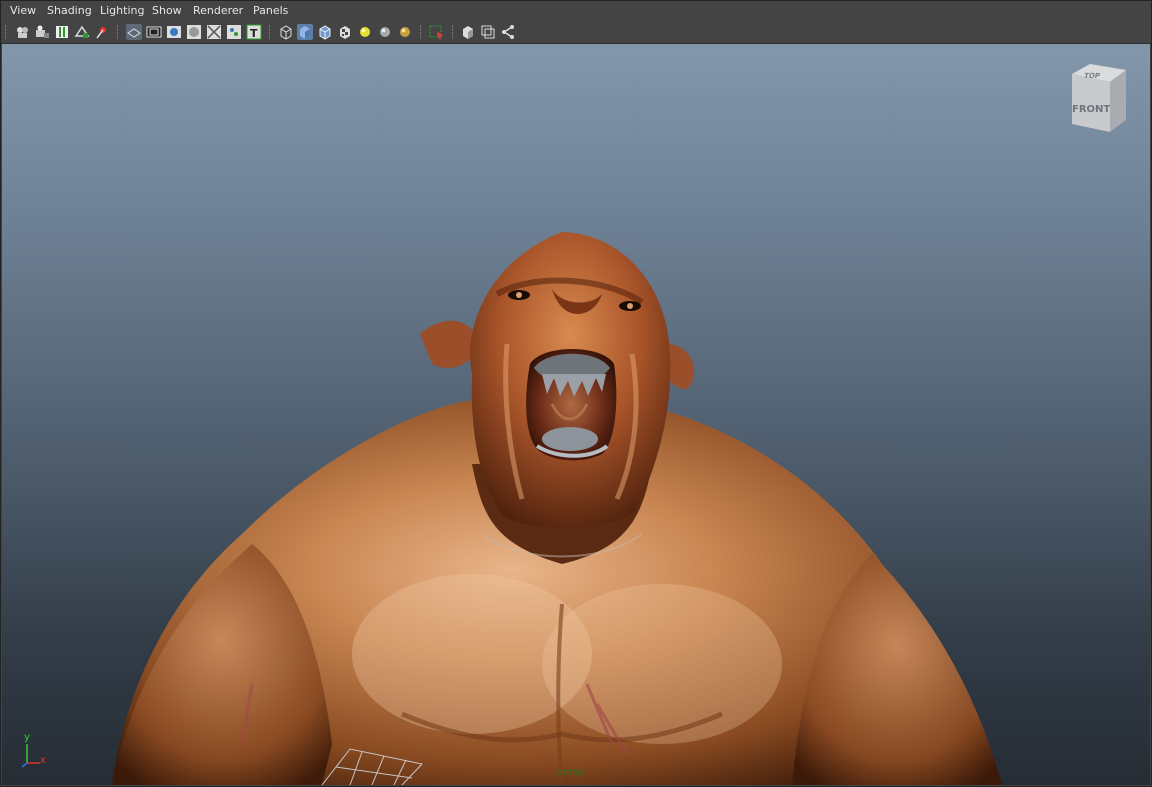  Describe the element at coordinates (325, 32) in the screenshot. I see `wireframe-on-shaded-icon` at that location.